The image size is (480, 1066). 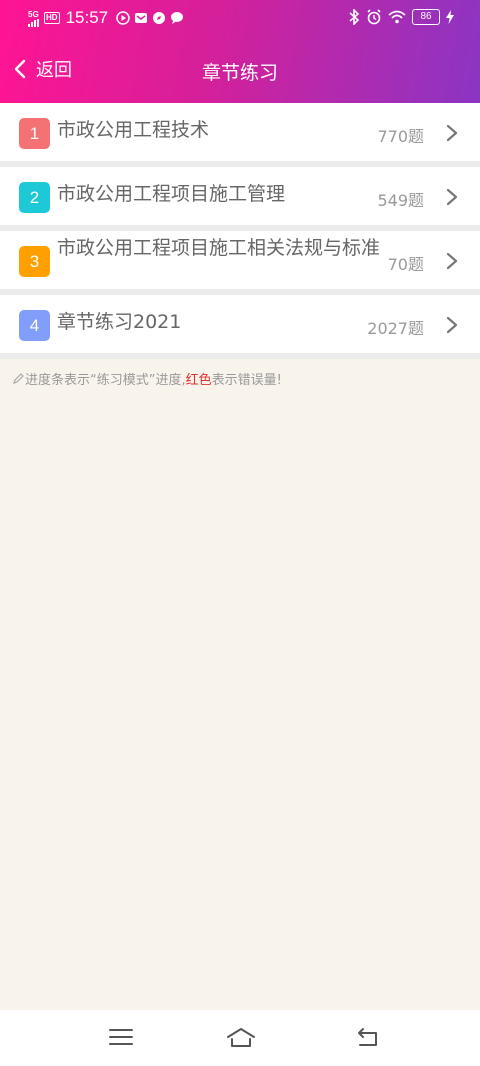 I want to click on chat-icon, so click(x=177, y=18).